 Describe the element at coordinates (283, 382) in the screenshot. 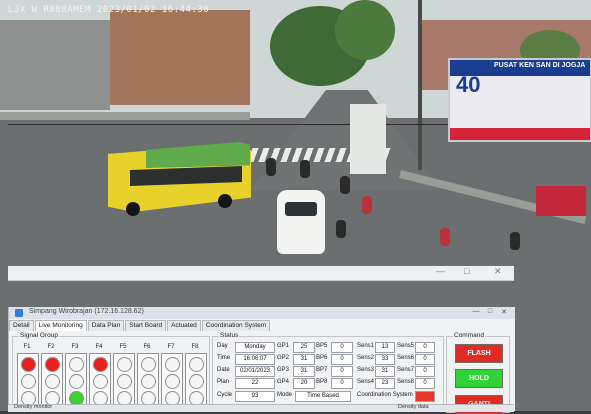

I see `gp4-label: GP4` at that location.